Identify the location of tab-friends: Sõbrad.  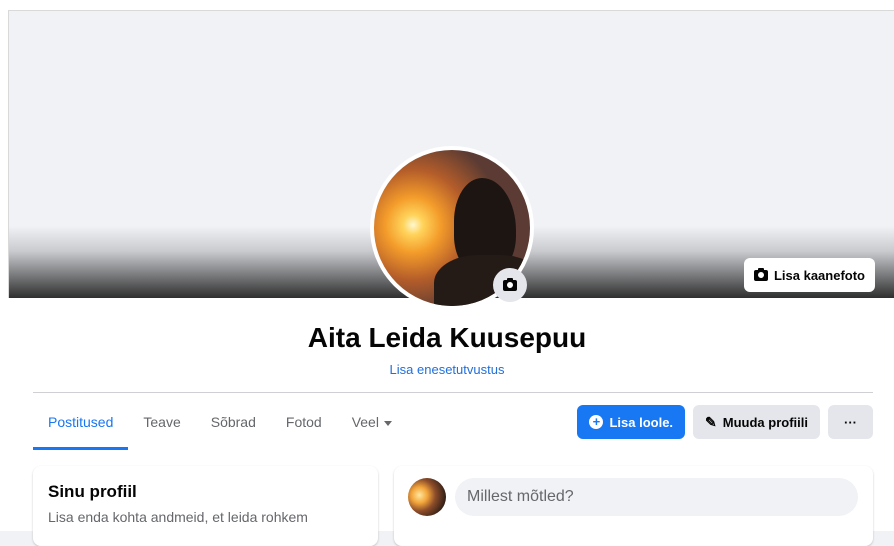
(233, 427).